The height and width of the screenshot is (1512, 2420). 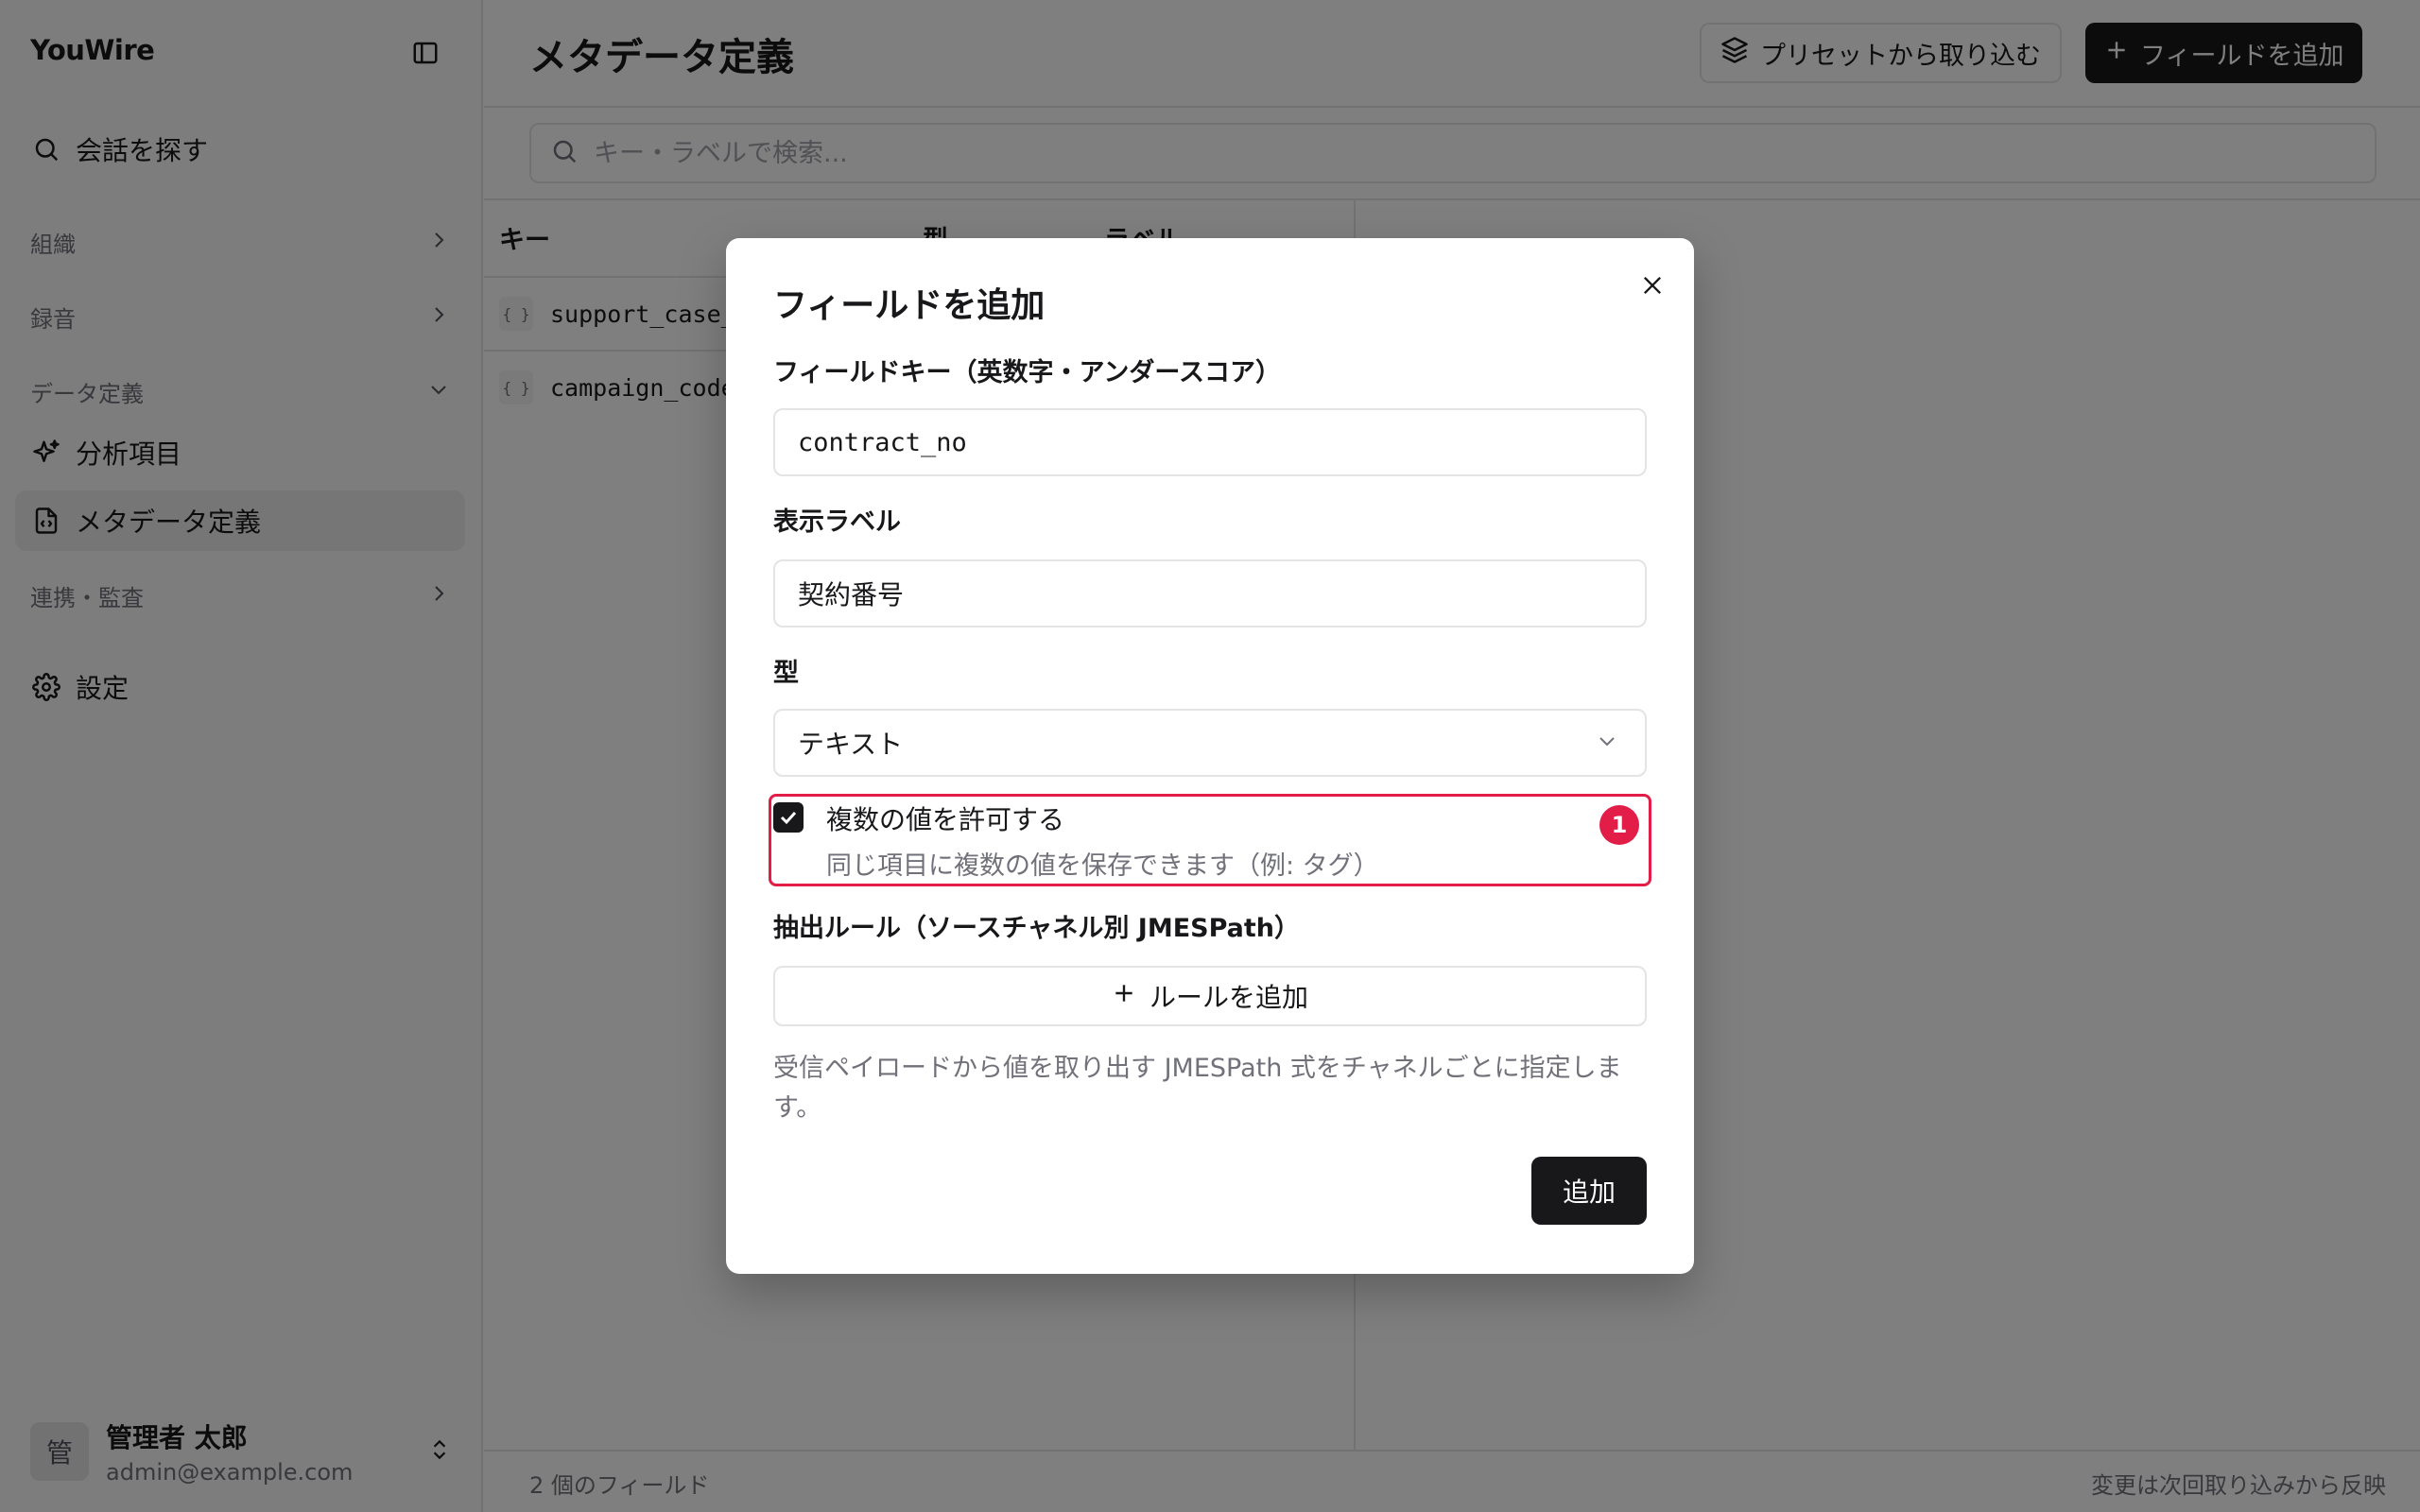 I want to click on allow-multiple-label: 複数の値を許可する, so click(x=945, y=818).